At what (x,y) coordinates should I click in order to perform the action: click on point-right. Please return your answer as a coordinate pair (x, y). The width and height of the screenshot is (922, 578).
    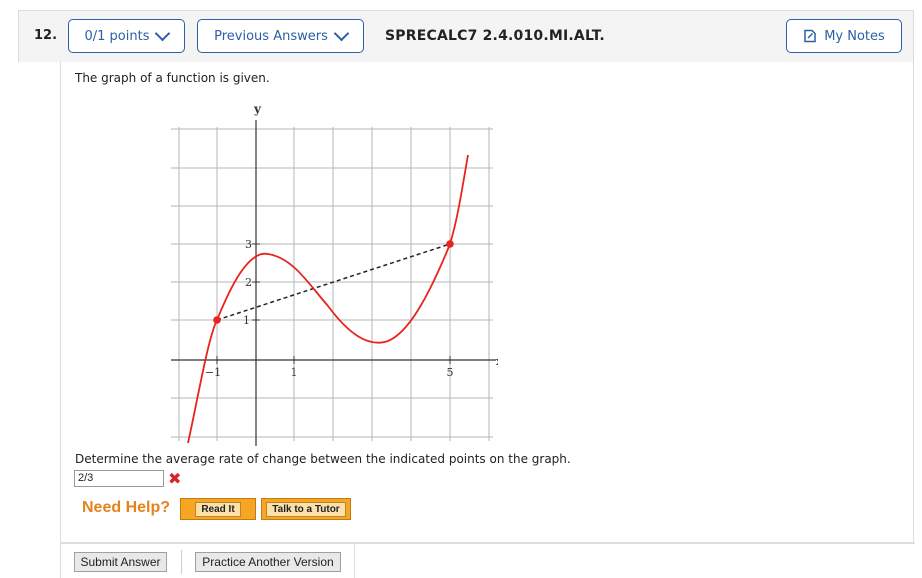
    Looking at the image, I should click on (450, 244).